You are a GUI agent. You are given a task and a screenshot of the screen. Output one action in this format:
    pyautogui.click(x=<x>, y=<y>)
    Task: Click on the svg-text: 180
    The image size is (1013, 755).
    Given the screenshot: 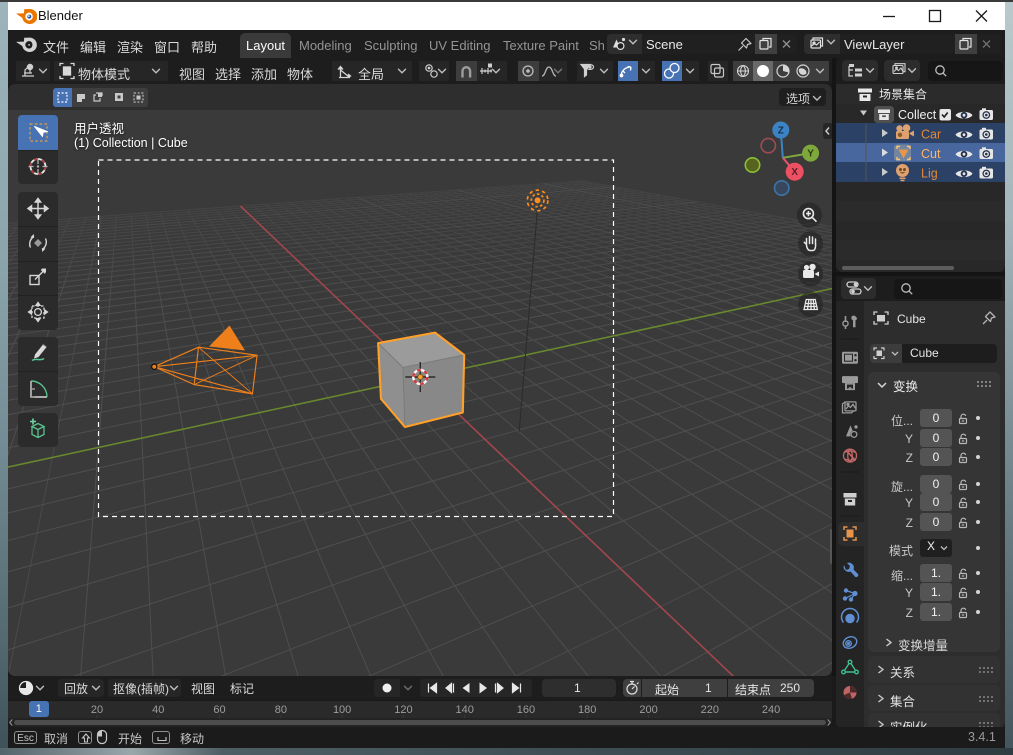 What is the action you would take?
    pyautogui.click(x=587, y=710)
    